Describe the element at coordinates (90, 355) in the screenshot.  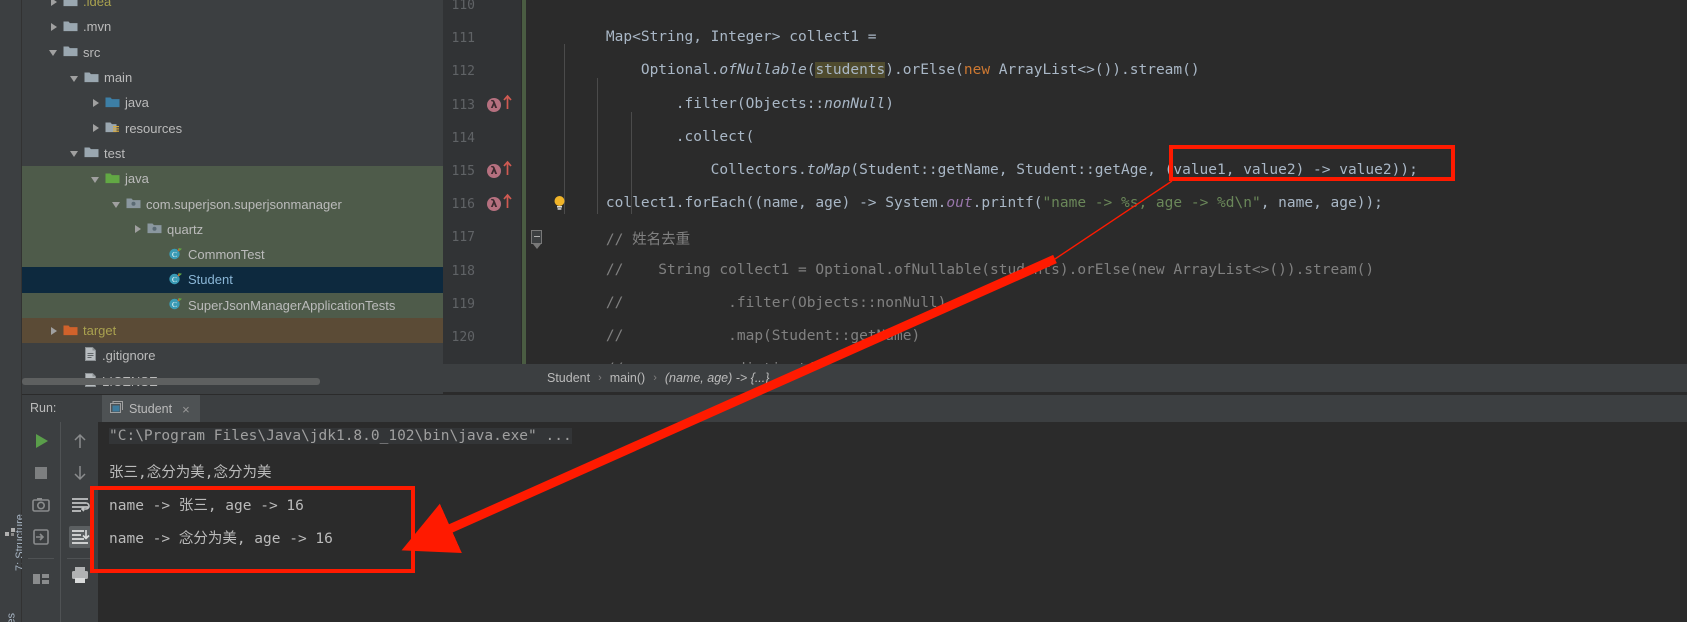
I see `file-icon` at that location.